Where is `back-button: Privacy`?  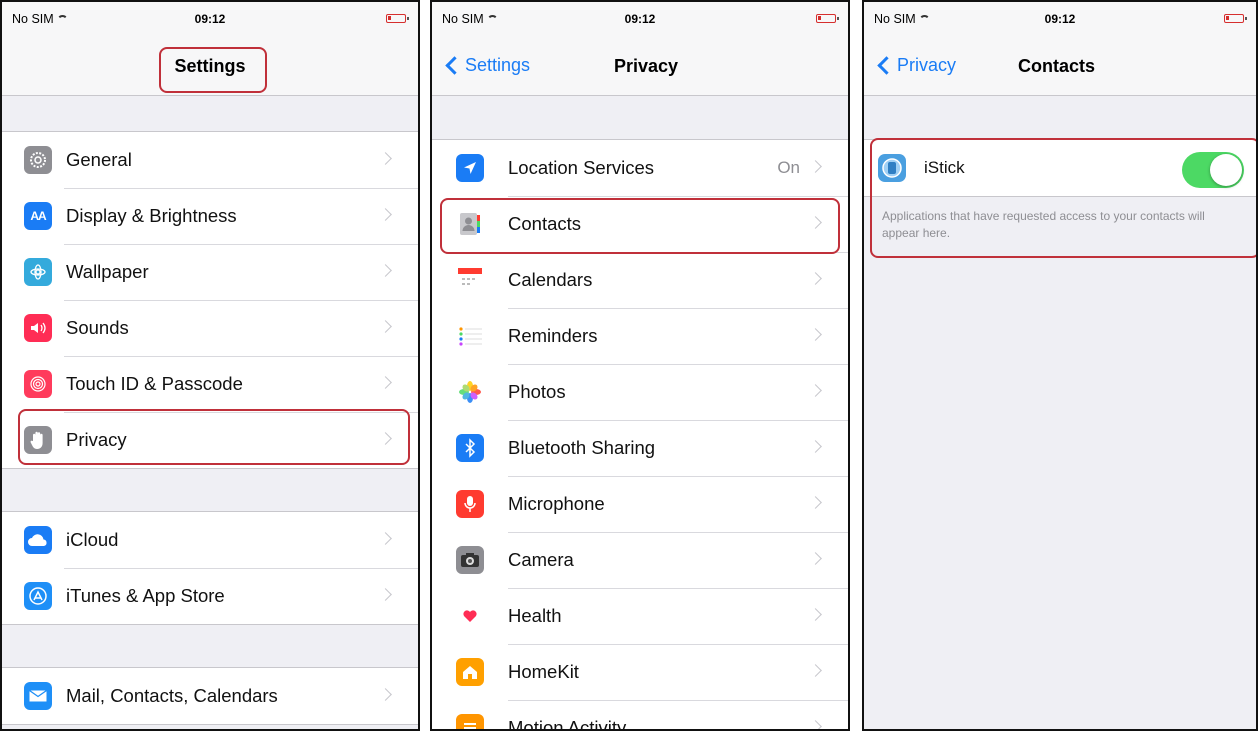 back-button: Privacy is located at coordinates (916, 65).